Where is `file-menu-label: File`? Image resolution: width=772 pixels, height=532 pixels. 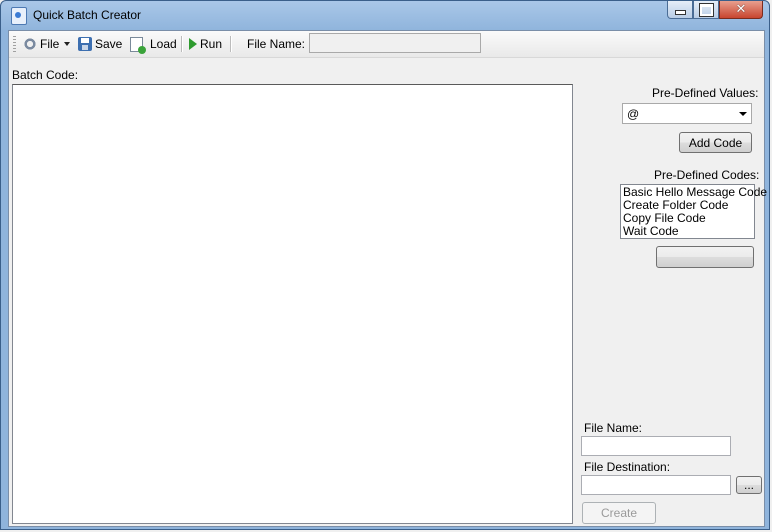
file-menu-label: File is located at coordinates (50, 44).